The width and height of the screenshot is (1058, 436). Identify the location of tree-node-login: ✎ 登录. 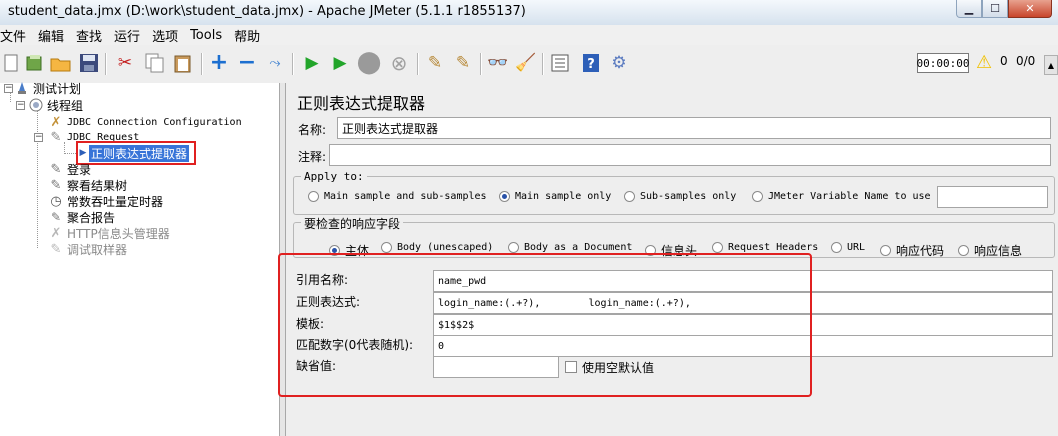
(69, 169).